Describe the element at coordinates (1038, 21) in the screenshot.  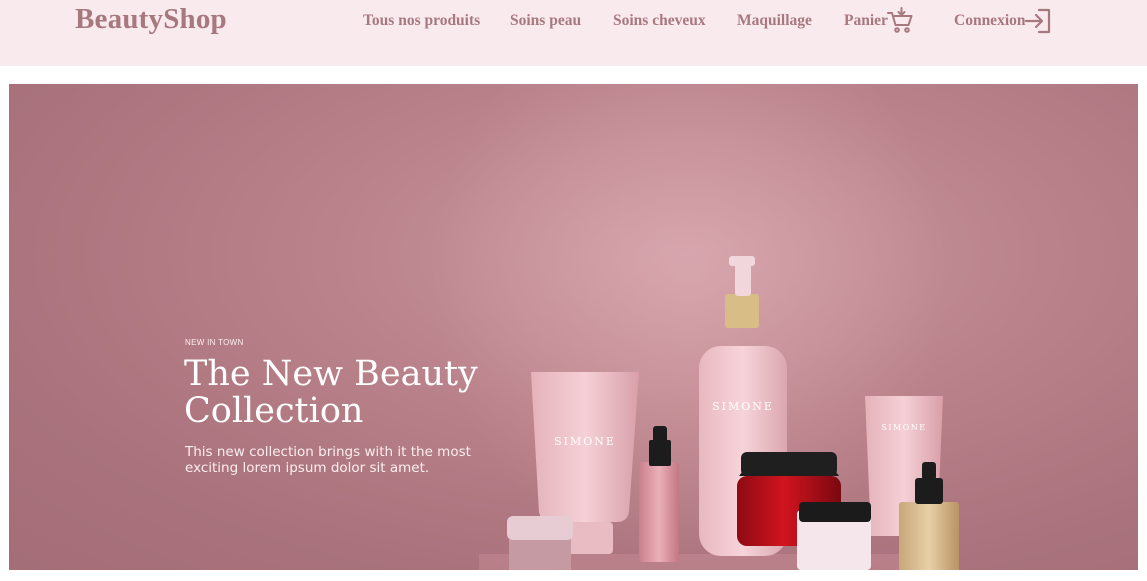
I see `login-icon` at that location.